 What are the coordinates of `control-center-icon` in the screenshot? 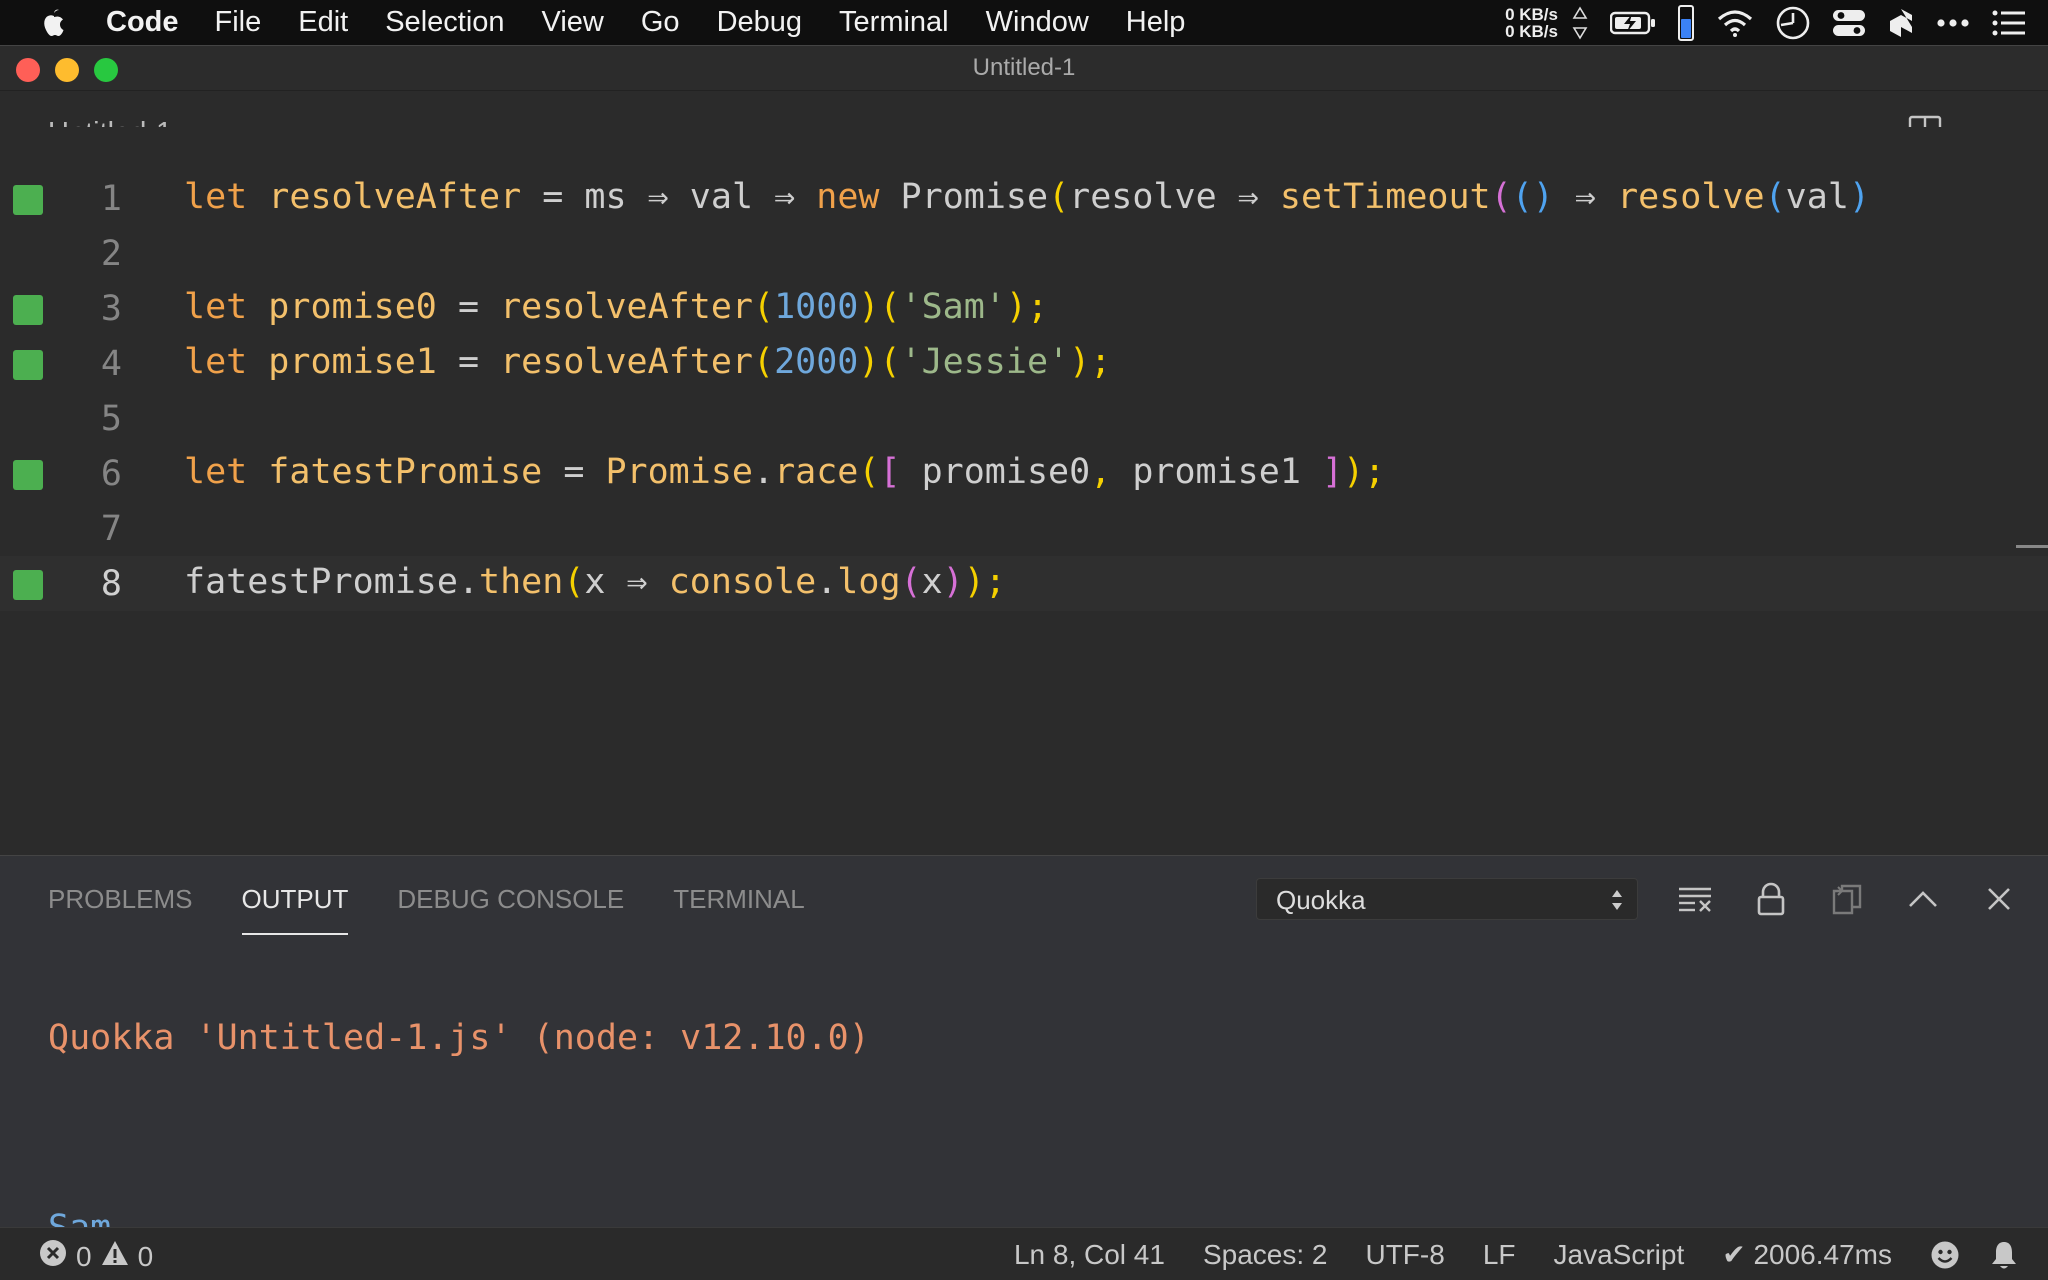 It's located at (1849, 23).